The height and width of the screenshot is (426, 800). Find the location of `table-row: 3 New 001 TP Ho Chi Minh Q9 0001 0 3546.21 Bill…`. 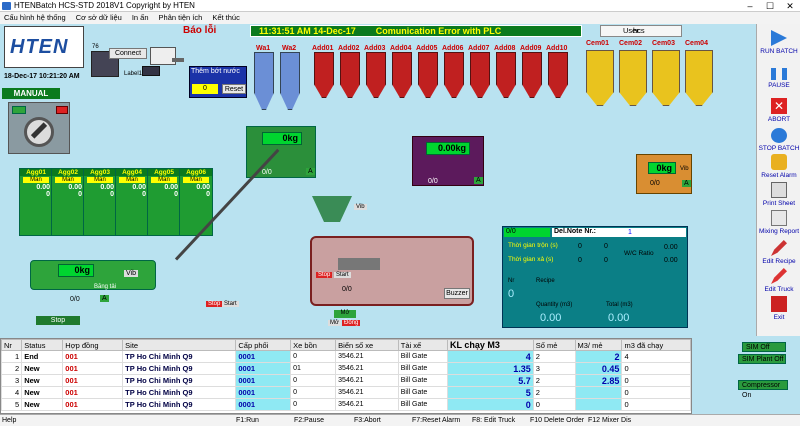

table-row: 3 New 001 TP Ho Chi Minh Q9 0001 0 3546.21 Bill… is located at coordinates (345, 380).